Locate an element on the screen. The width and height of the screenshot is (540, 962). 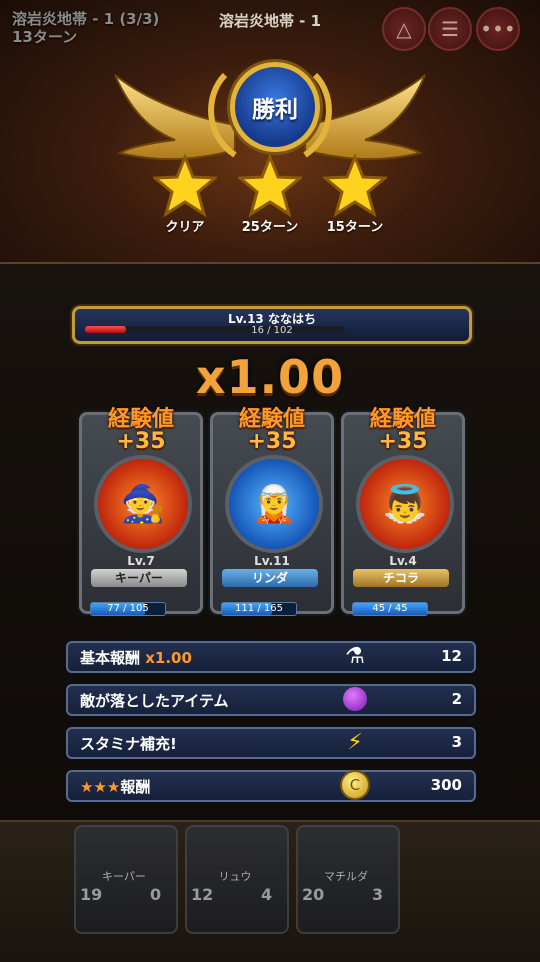
red-hat-hero-icon: 🧙 is located at coordinates (143, 504).